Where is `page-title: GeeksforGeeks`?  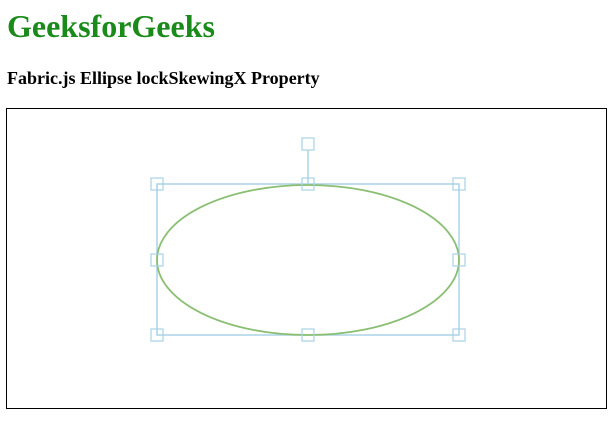
page-title: GeeksforGeeks is located at coordinates (111, 26).